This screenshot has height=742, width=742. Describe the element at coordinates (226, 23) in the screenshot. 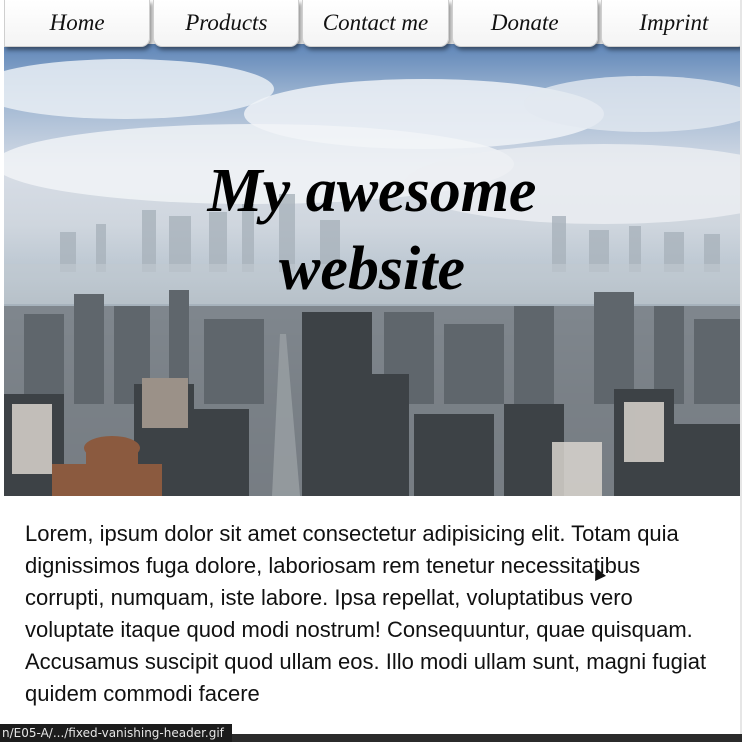

I see `nav-products: Products` at that location.